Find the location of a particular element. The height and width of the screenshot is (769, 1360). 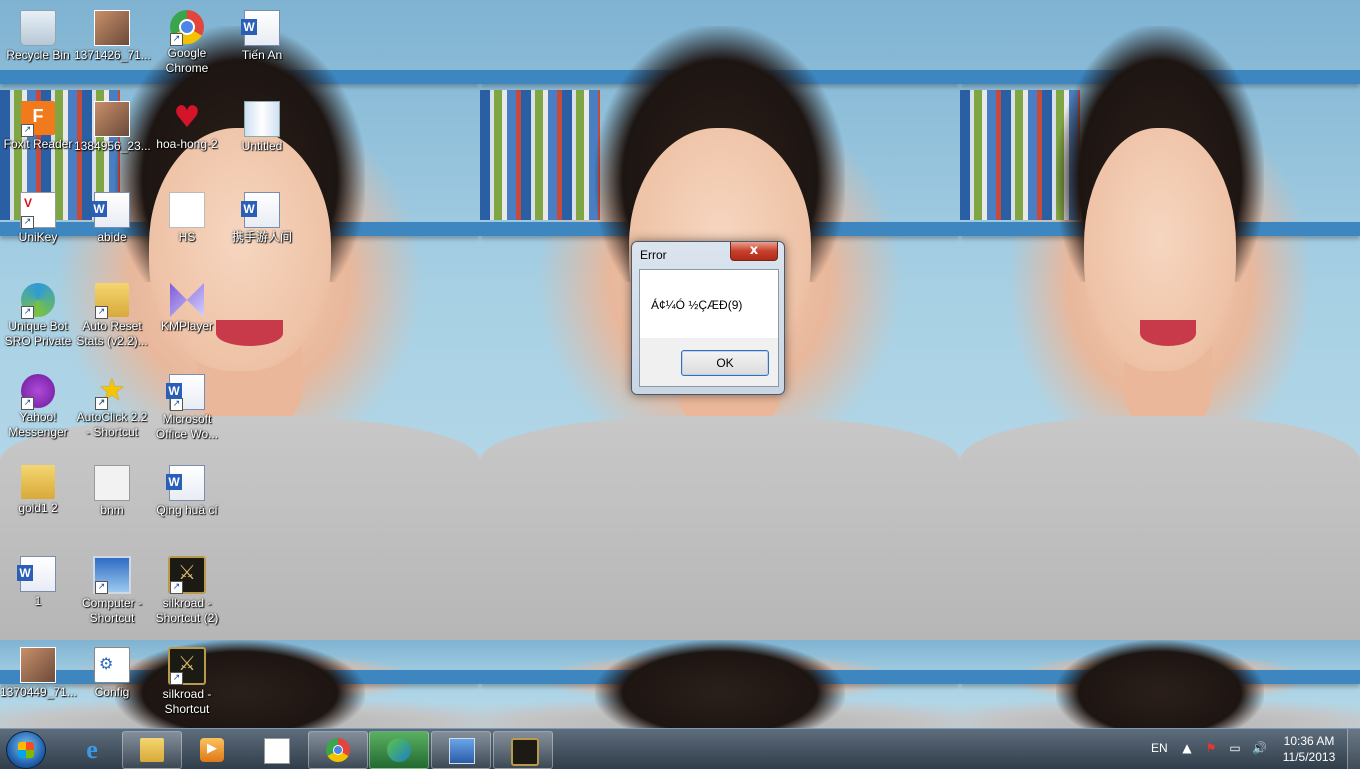

desktop-icon-kmplayer: KMPlayer is located at coordinates (187, 320).